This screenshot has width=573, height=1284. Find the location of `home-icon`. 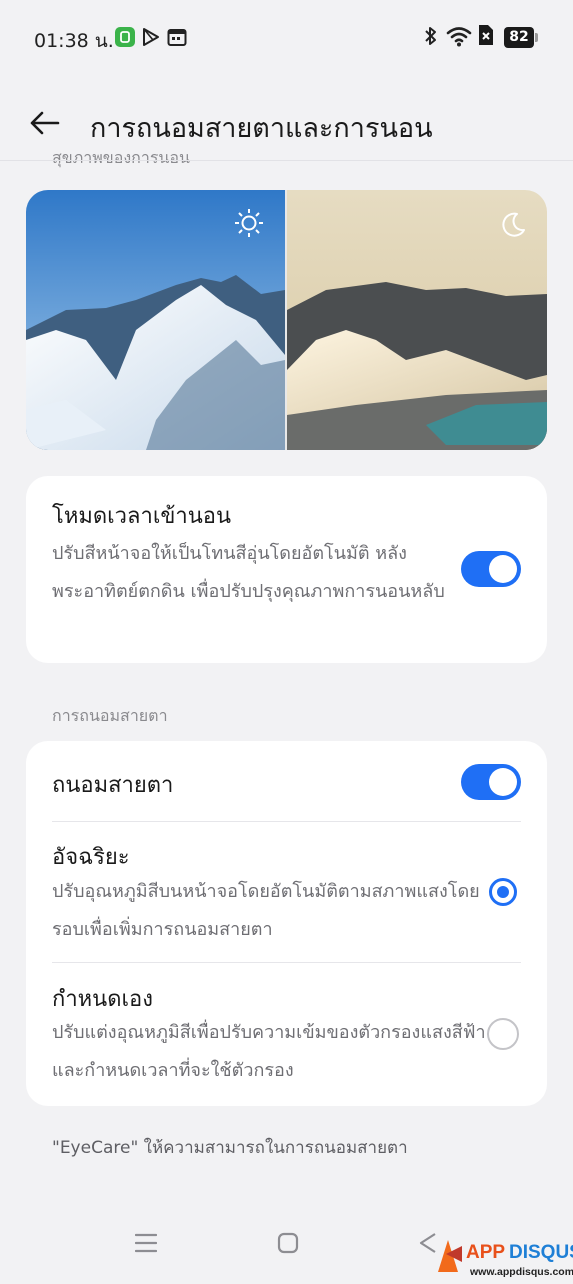

home-icon is located at coordinates (288, 1245).